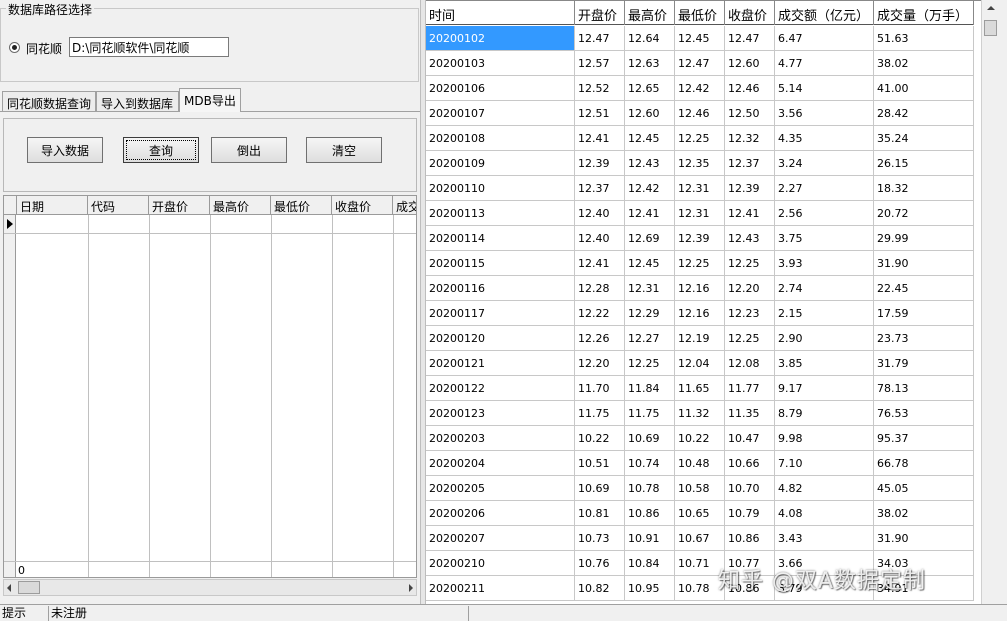 The width and height of the screenshot is (1007, 621). I want to click on table-row: 20200110 12.37 12.42 12.31 12.39 2.27 18.32, so click(700, 188).